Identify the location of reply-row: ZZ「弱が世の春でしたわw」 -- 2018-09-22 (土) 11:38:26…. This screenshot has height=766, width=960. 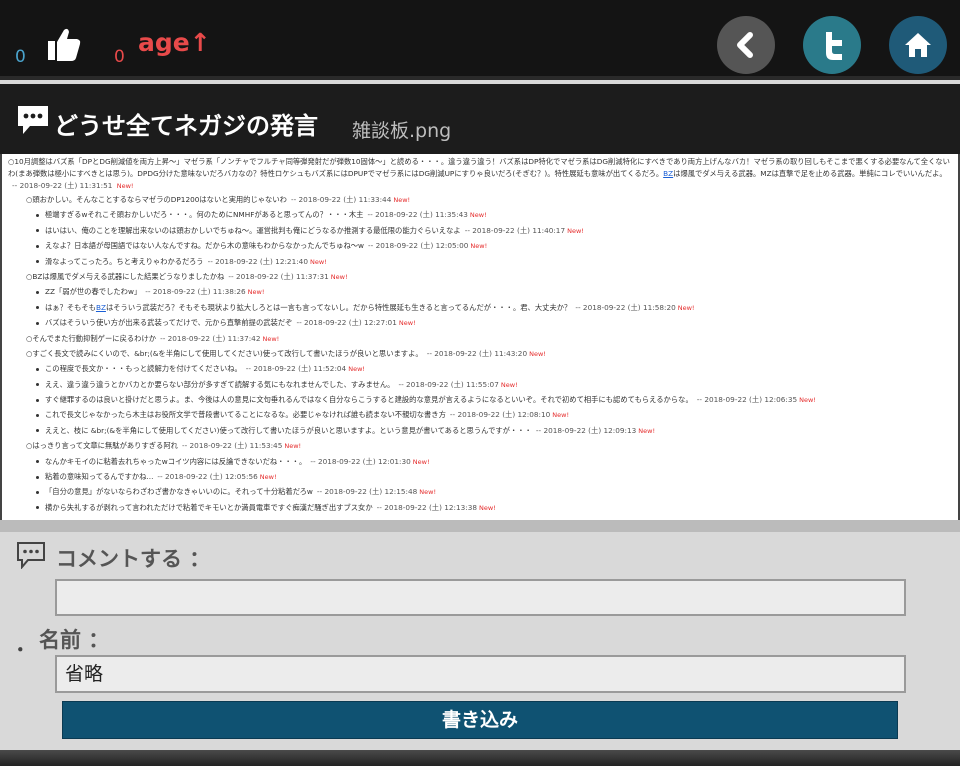
(480, 291).